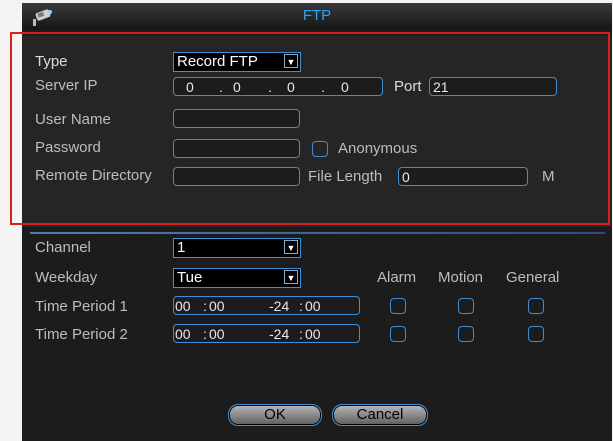  I want to click on column-alarm: Alarm, so click(397, 277).